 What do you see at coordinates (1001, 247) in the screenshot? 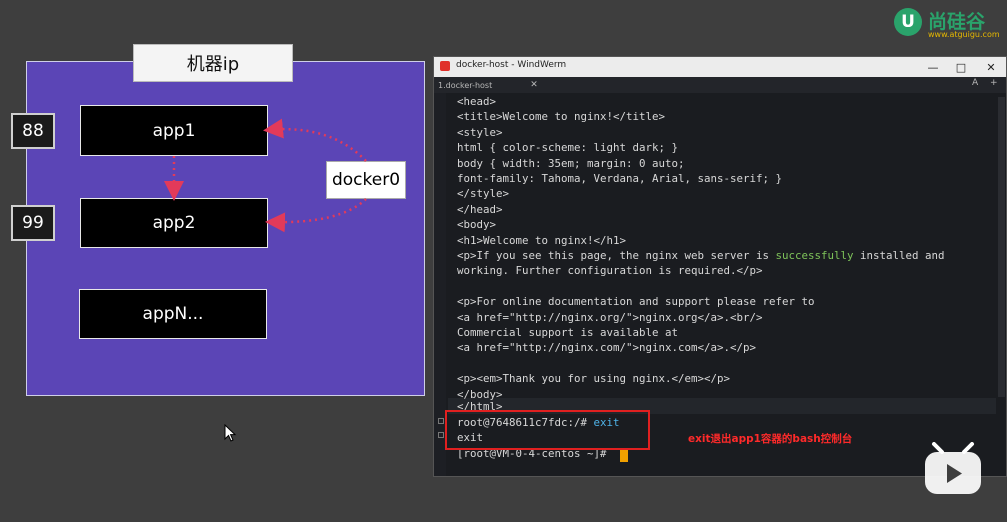
I see `terminal-scrollbar` at bounding box center [1001, 247].